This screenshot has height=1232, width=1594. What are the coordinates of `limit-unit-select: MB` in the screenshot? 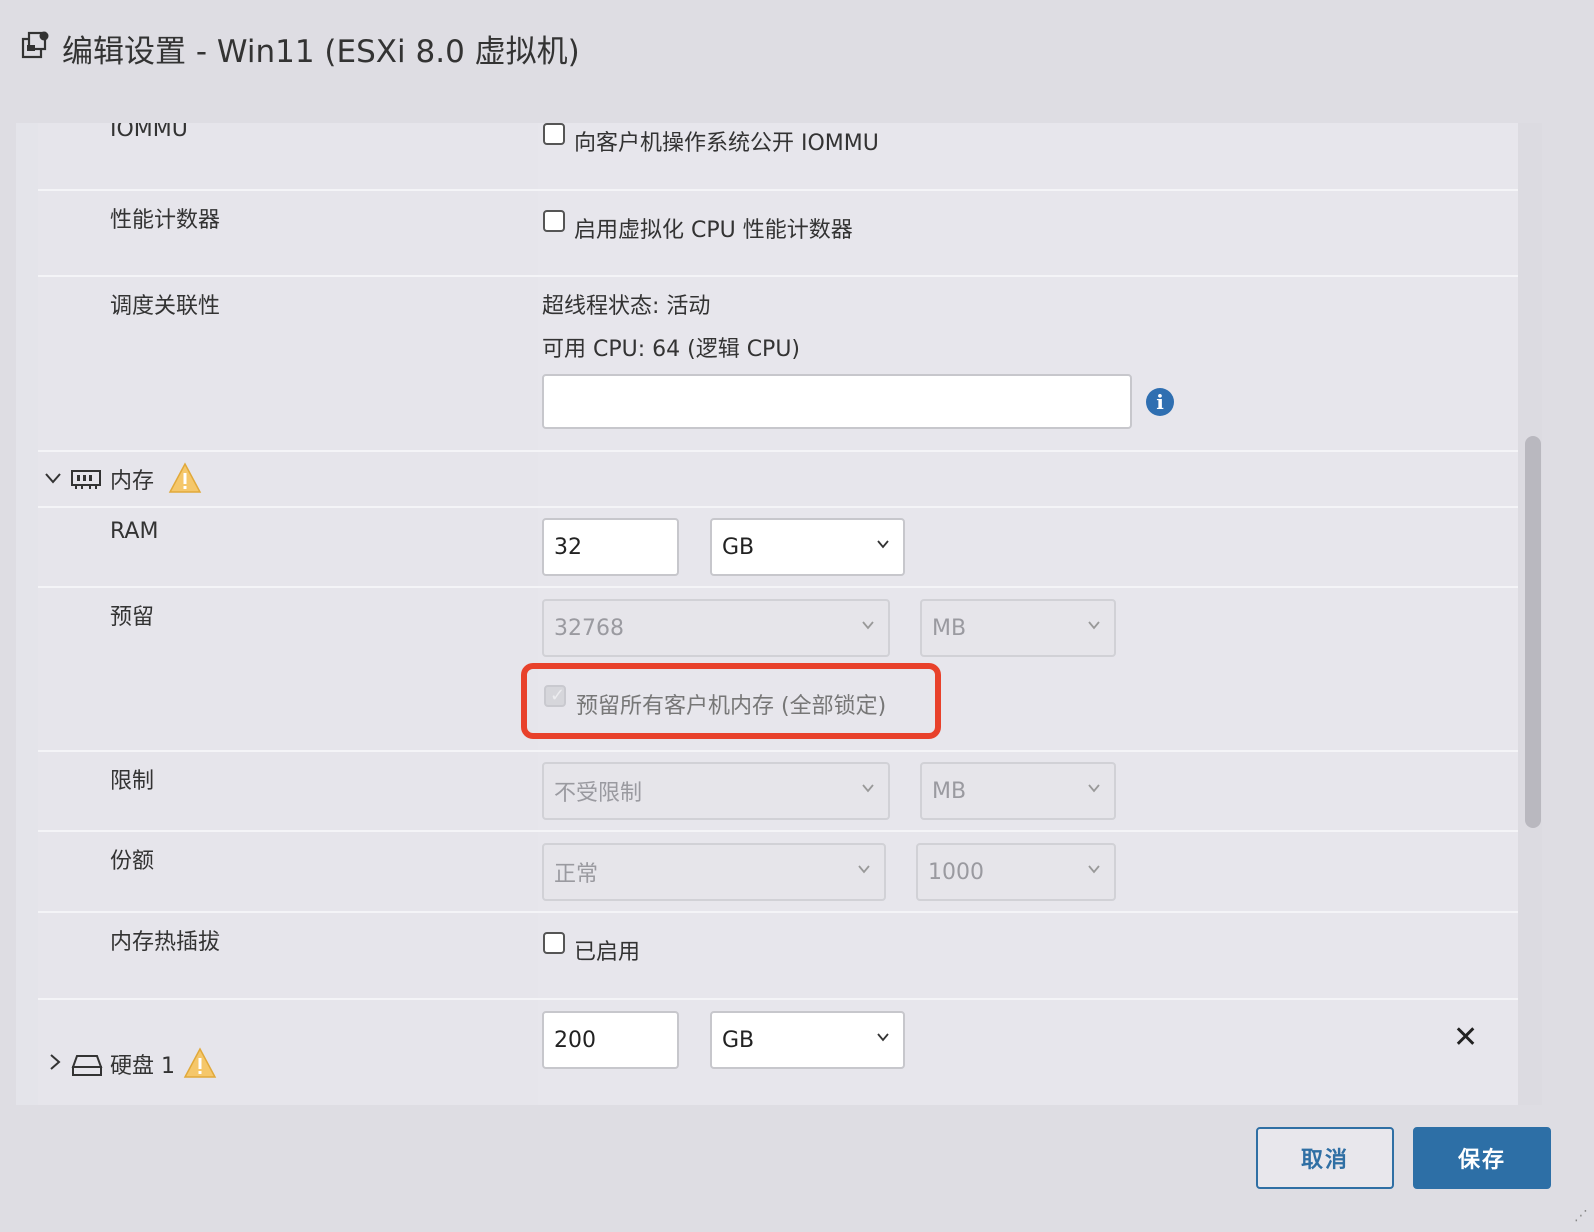 It's located at (1018, 791).